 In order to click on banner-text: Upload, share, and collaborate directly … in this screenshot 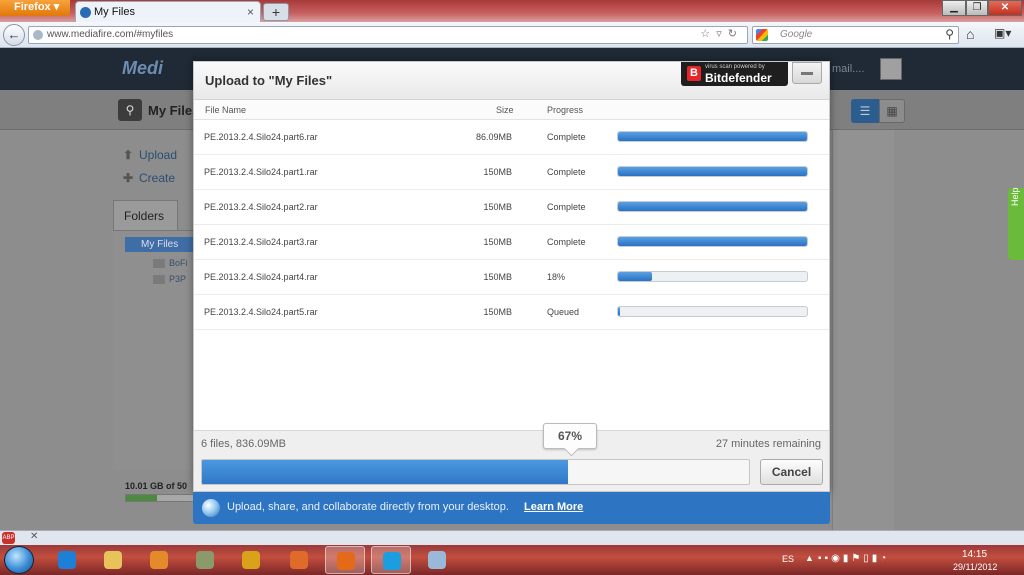, I will do `click(368, 507)`.